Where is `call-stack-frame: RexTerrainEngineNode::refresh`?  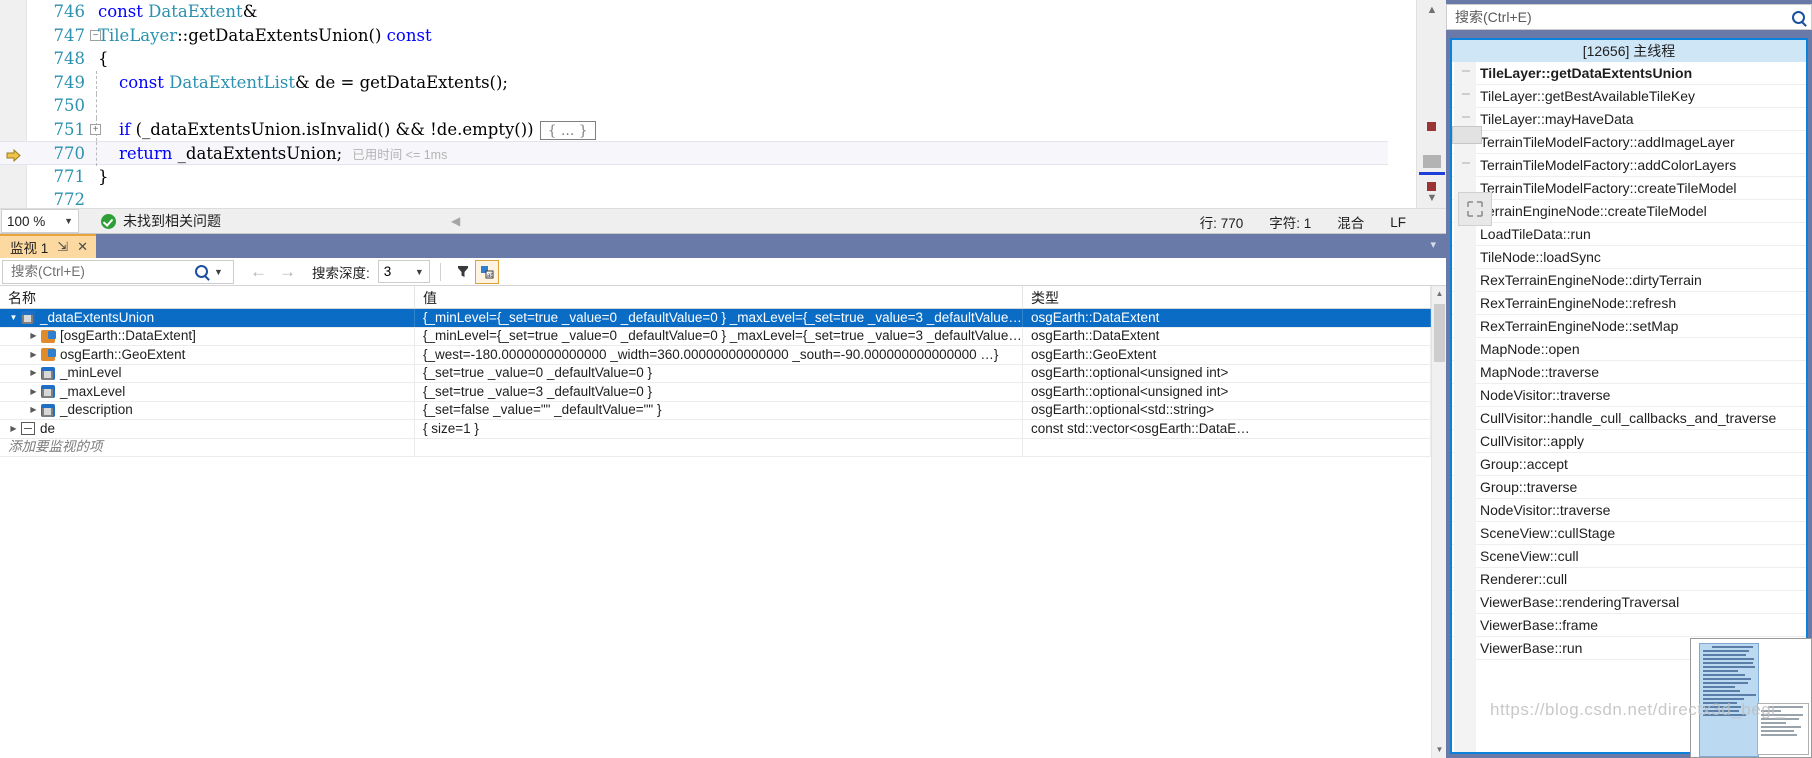 call-stack-frame: RexTerrainEngineNode::refresh is located at coordinates (1629, 303).